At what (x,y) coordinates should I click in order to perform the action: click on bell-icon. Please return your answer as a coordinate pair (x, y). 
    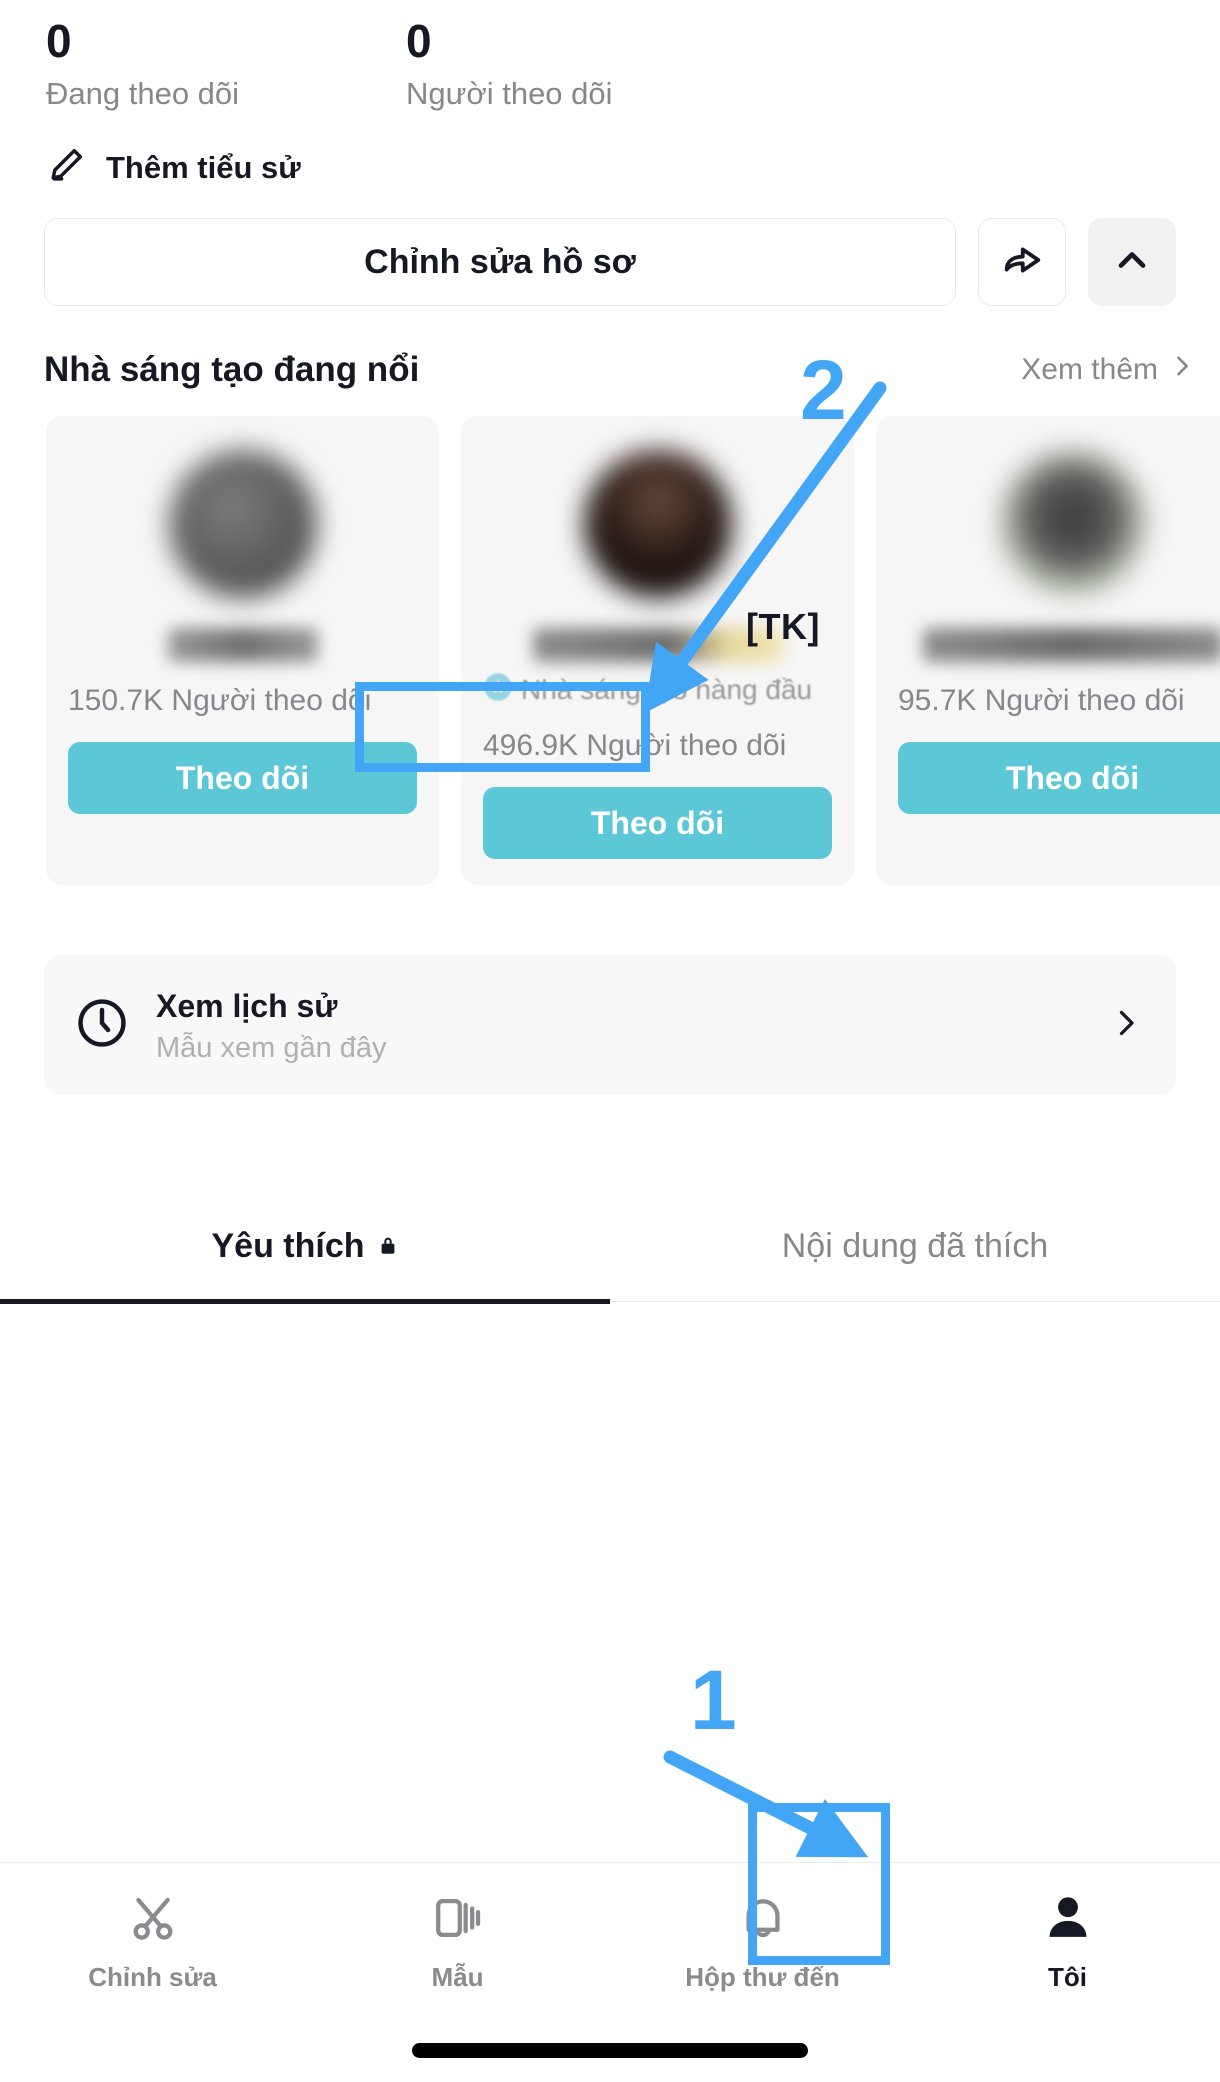
    Looking at the image, I should click on (763, 1920).